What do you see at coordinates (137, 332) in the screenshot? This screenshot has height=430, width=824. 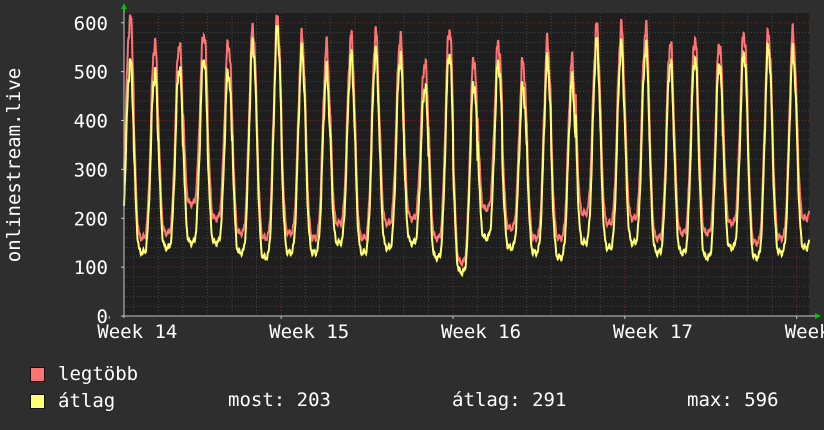 I see `x-tick-label: Week 14` at bounding box center [137, 332].